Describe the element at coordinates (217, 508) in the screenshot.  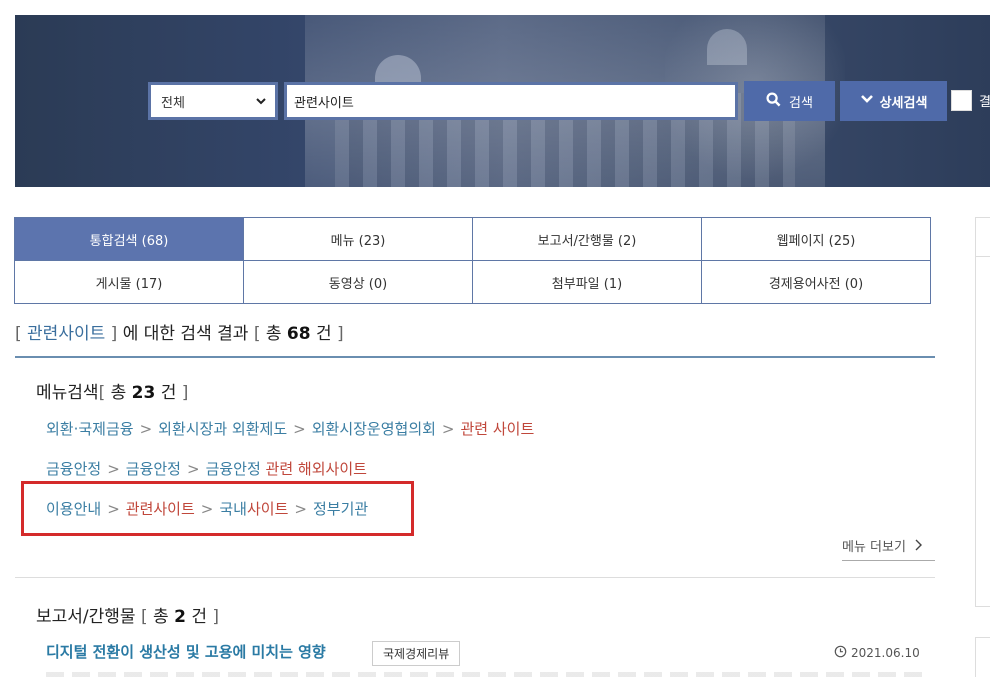
I see `highlight-annotation-box` at that location.